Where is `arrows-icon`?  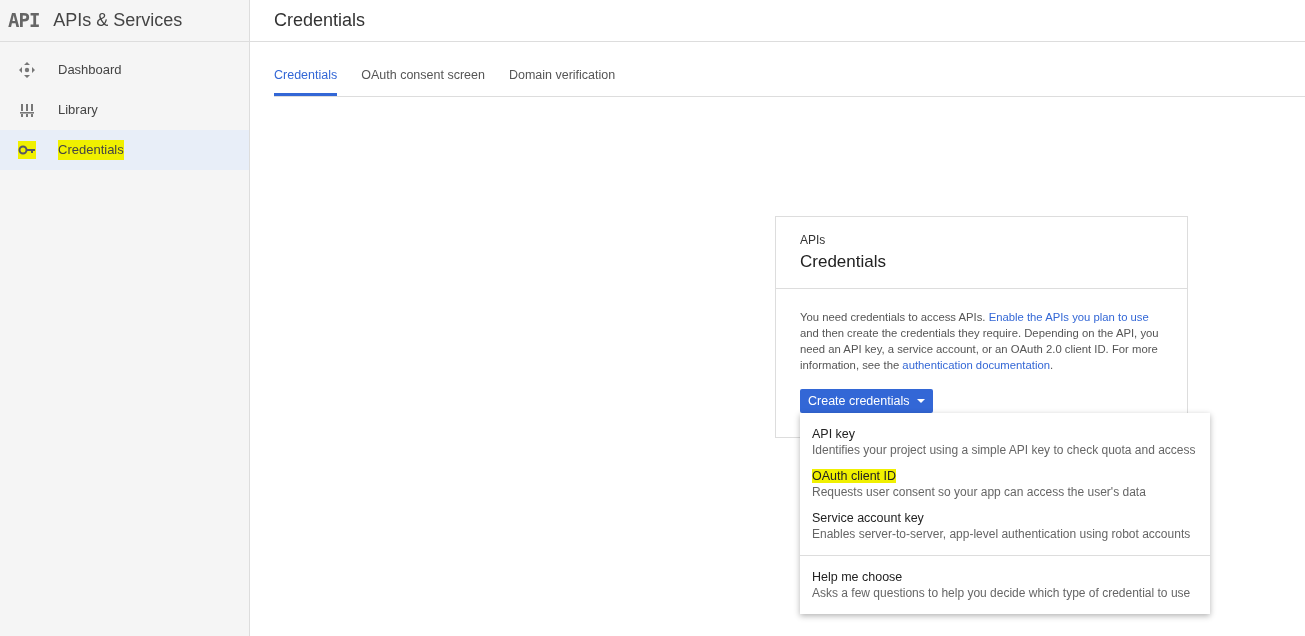 arrows-icon is located at coordinates (27, 70).